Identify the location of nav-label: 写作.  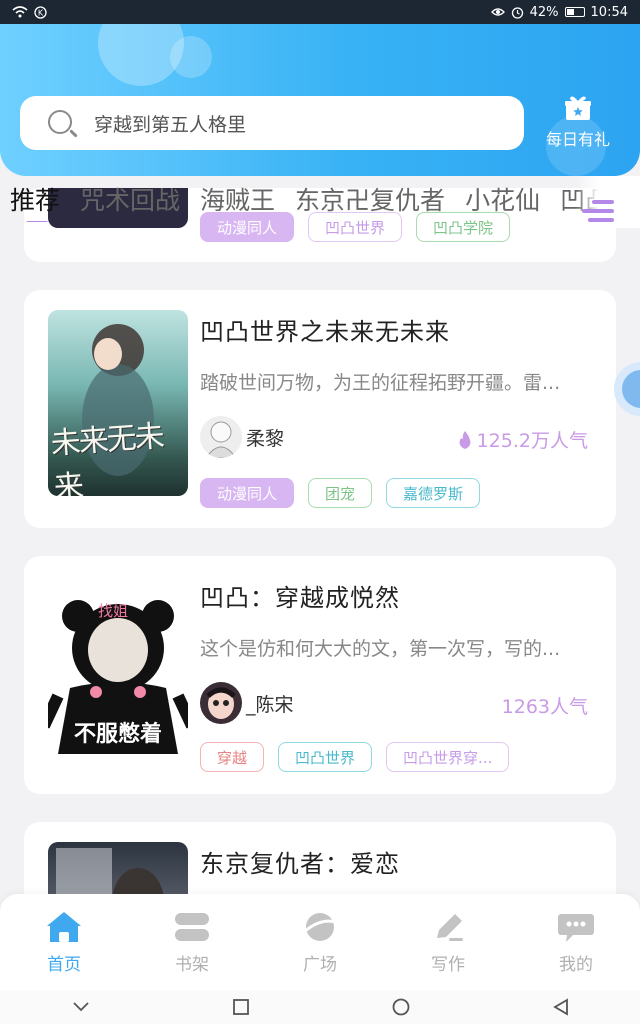
(448, 965).